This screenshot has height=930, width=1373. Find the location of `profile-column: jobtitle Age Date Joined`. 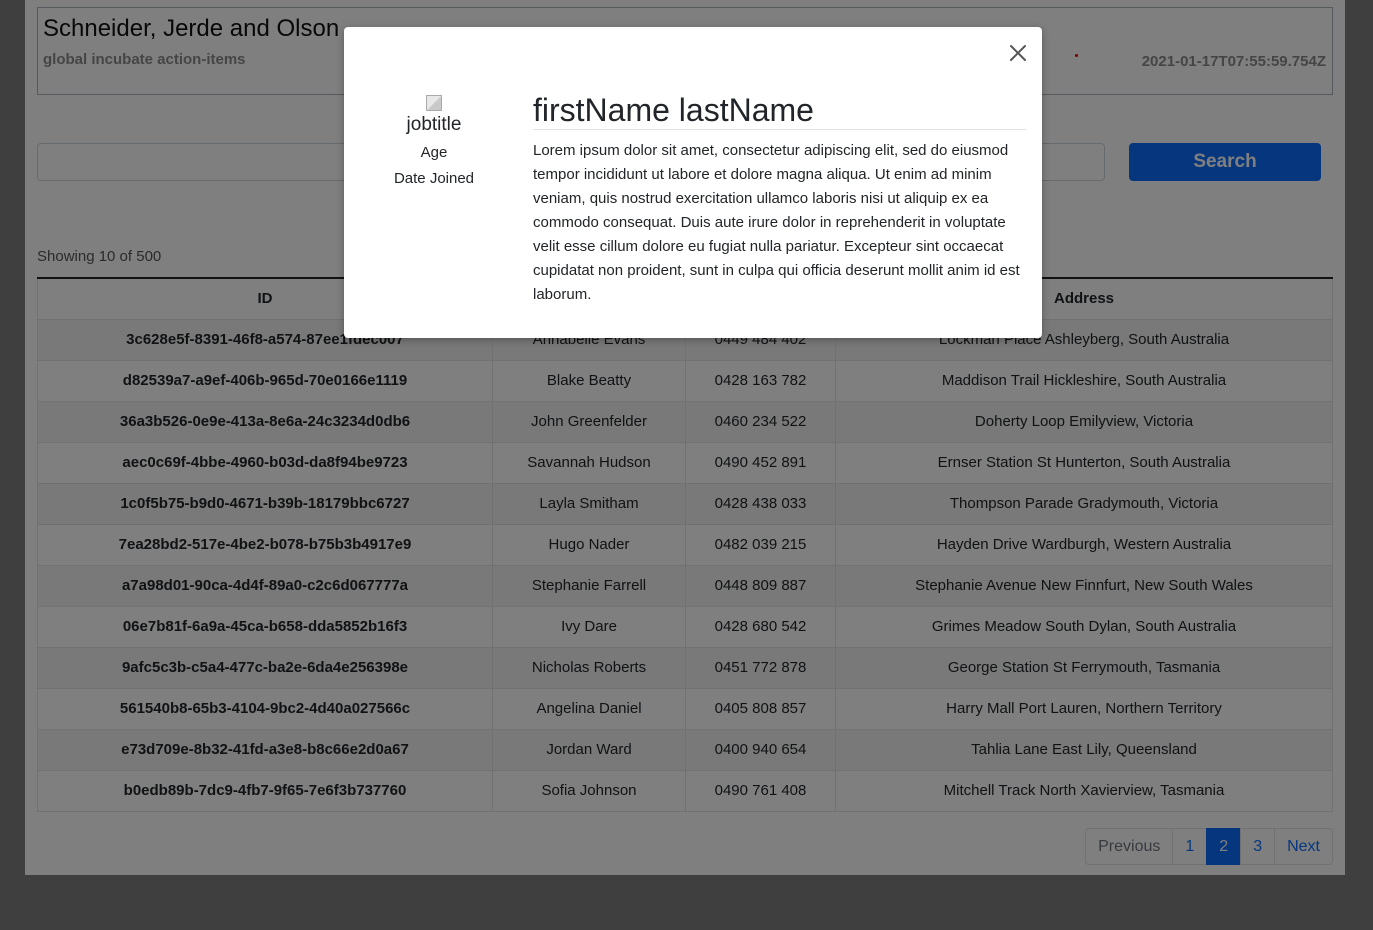

profile-column: jobtitle Age Date Joined is located at coordinates (434, 142).